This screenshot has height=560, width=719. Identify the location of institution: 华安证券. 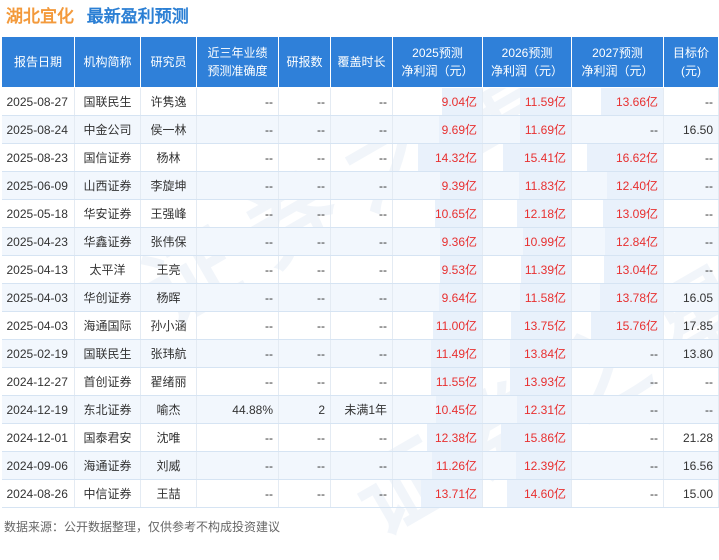
(107, 213).